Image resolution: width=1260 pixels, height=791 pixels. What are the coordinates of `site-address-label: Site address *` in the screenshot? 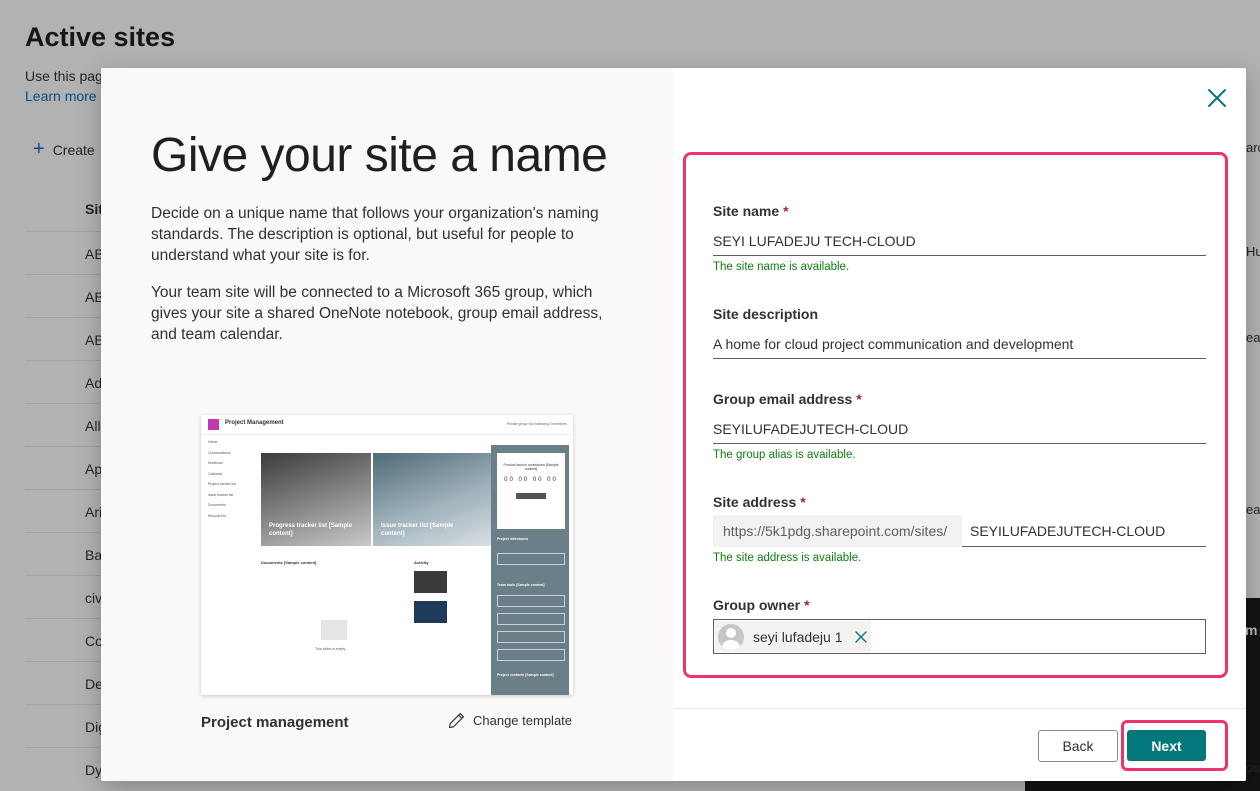 It's located at (759, 502).